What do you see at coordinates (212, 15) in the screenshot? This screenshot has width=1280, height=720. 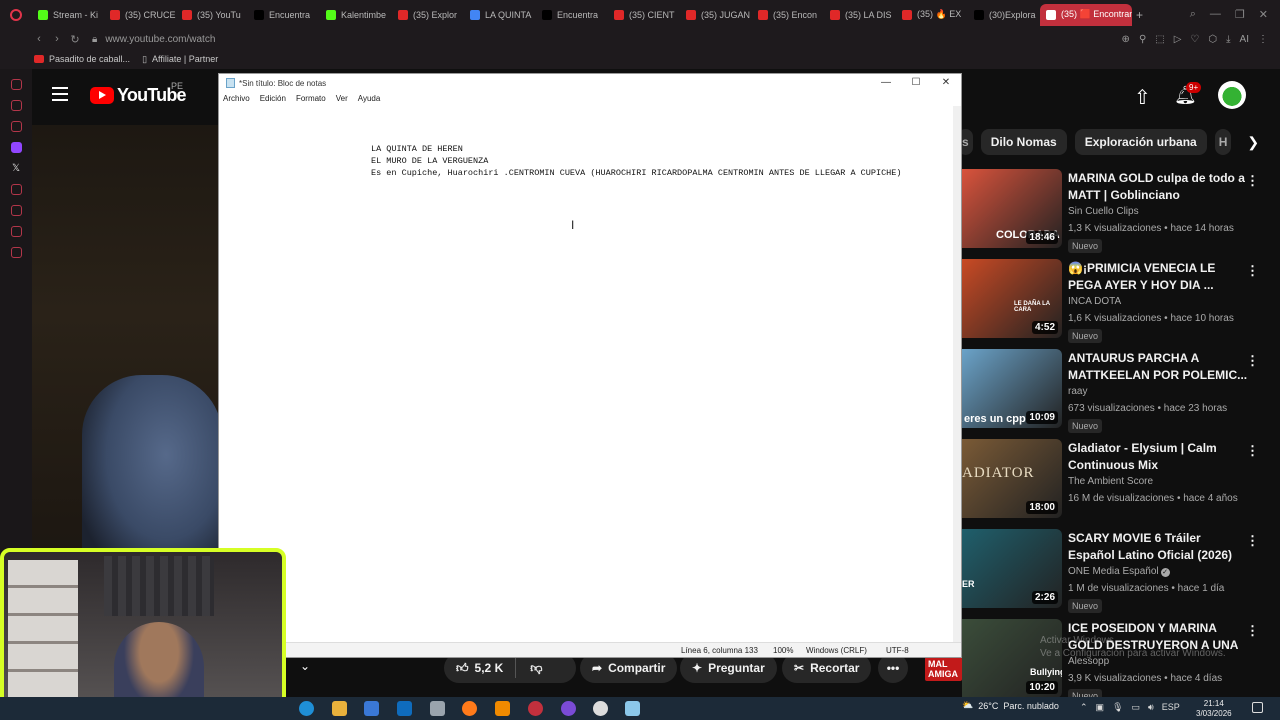 I see `browser-tab: (35) YouTu` at bounding box center [212, 15].